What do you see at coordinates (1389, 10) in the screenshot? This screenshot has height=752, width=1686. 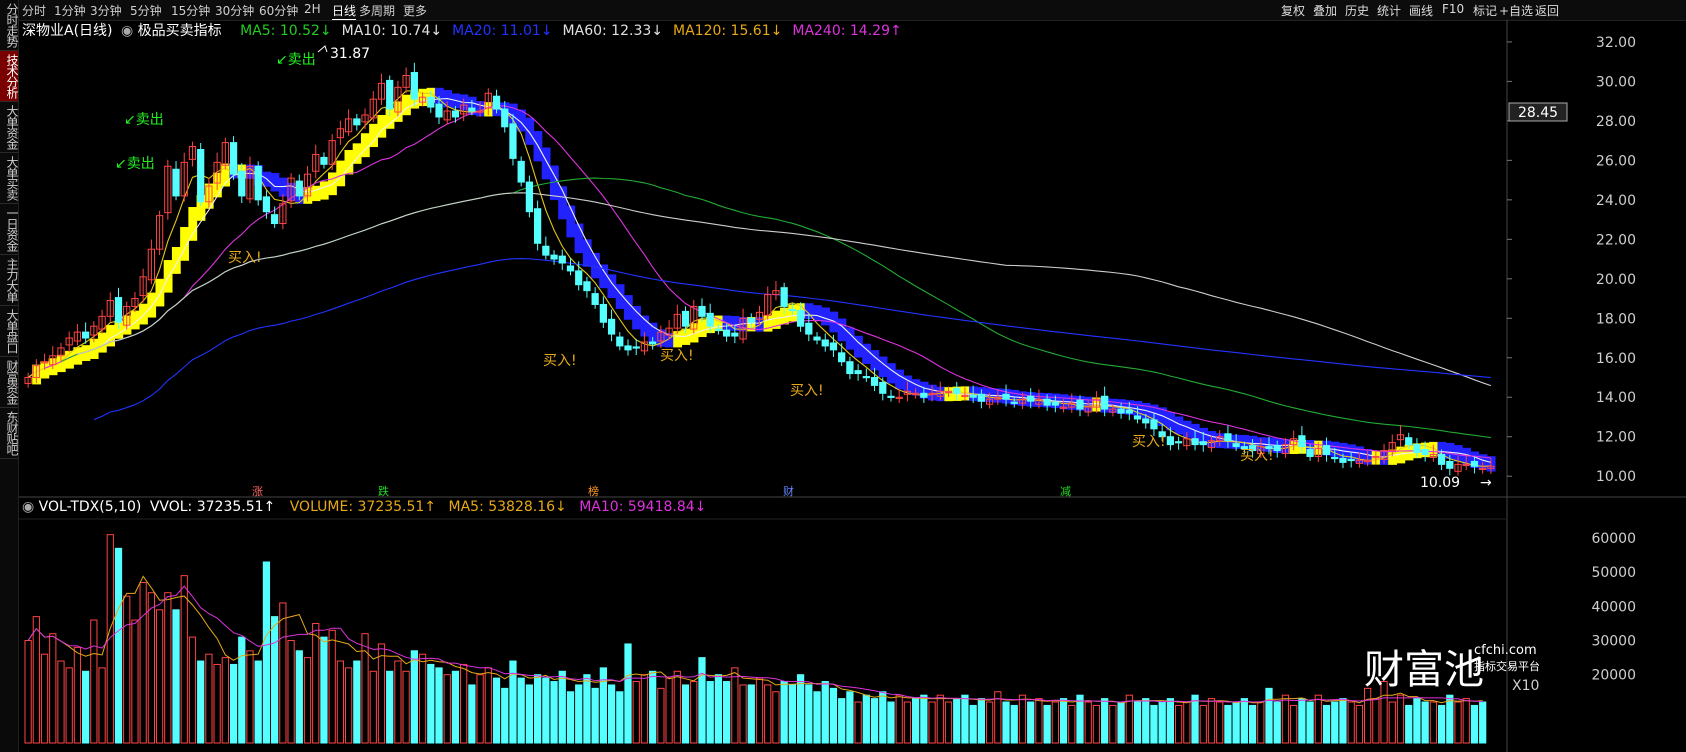 I see `toolbar-button-3: 统计` at bounding box center [1389, 10].